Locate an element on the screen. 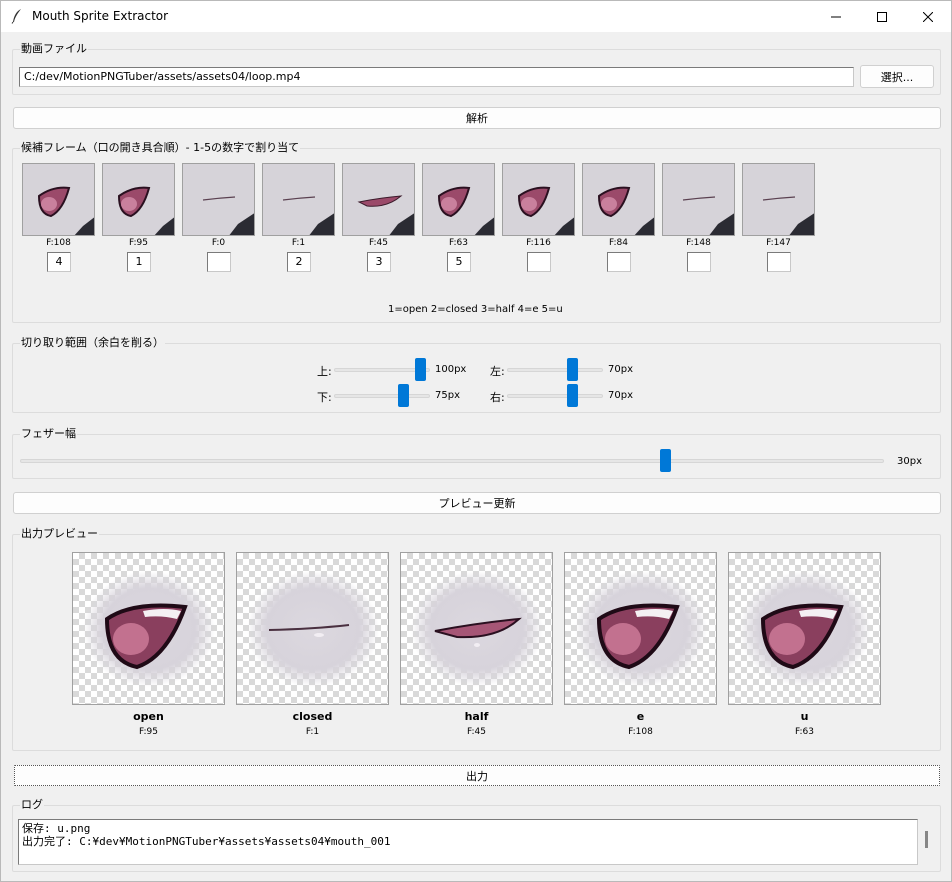  close-button is located at coordinates (928, 16).